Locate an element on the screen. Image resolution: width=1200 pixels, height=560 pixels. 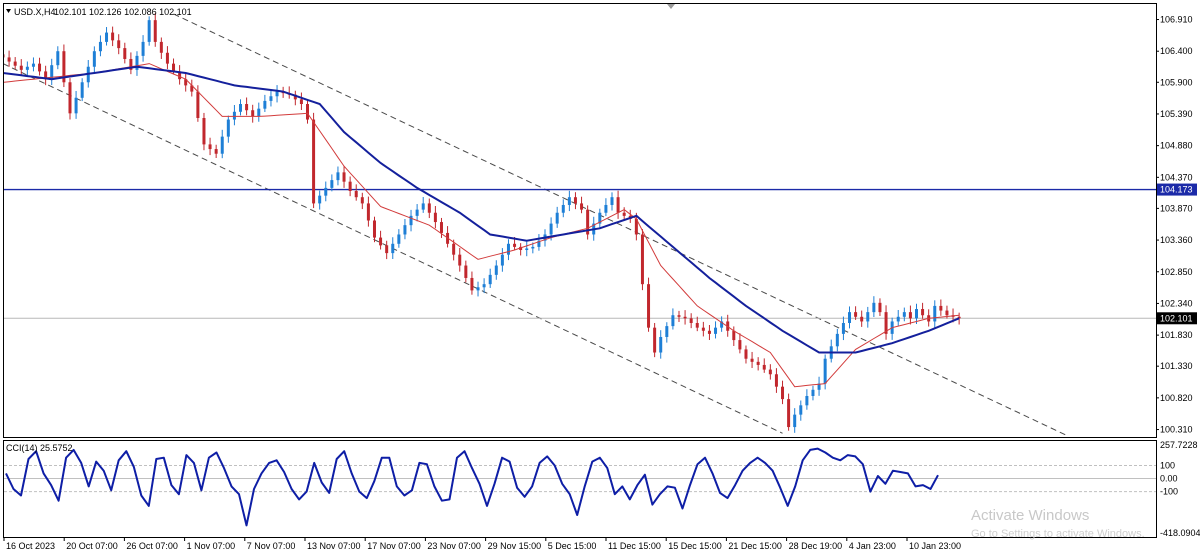
date-tick-label: 4 Jan 23:00 is located at coordinates (872, 546).